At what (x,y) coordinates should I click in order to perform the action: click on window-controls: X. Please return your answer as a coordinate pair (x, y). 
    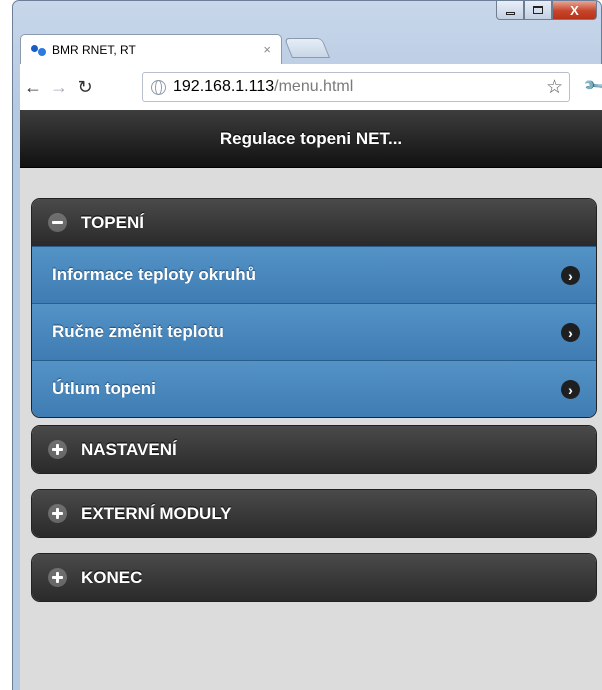
    Looking at the image, I should click on (546, 10).